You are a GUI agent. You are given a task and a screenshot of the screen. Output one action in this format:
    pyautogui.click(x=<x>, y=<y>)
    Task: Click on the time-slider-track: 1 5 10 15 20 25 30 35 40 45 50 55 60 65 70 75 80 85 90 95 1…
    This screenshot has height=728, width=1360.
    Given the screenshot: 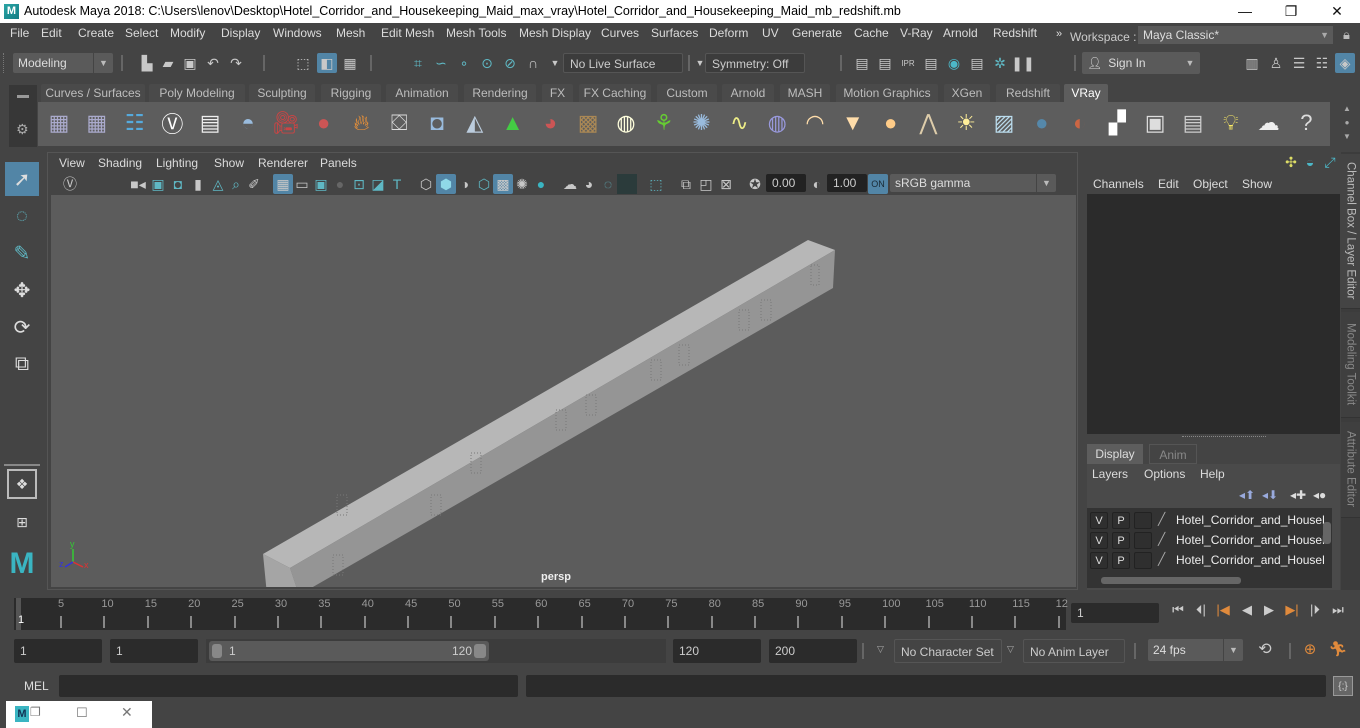 What is the action you would take?
    pyautogui.click(x=541, y=614)
    